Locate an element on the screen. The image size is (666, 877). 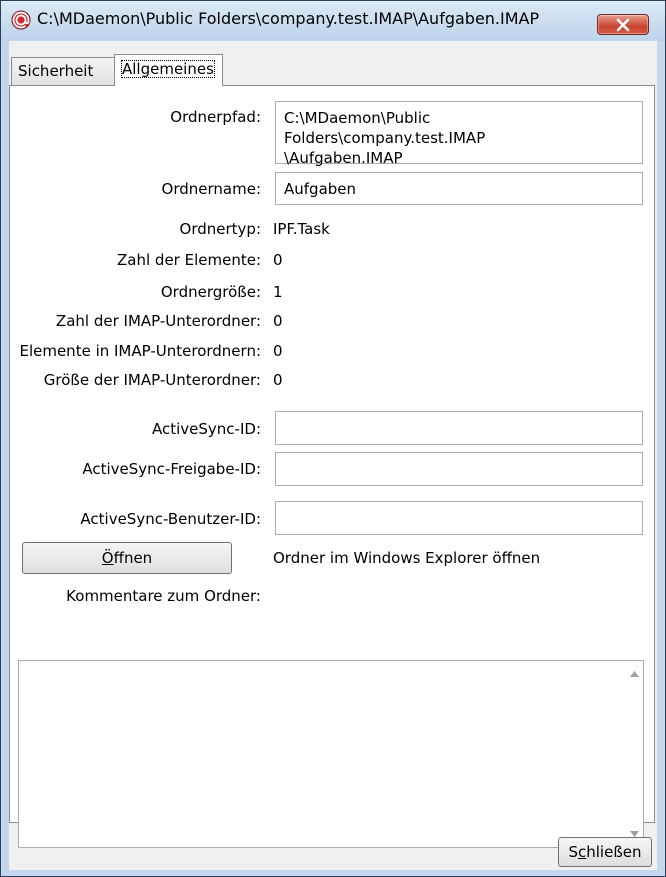
imap-subfolder-size-value: 0 is located at coordinates (278, 380).